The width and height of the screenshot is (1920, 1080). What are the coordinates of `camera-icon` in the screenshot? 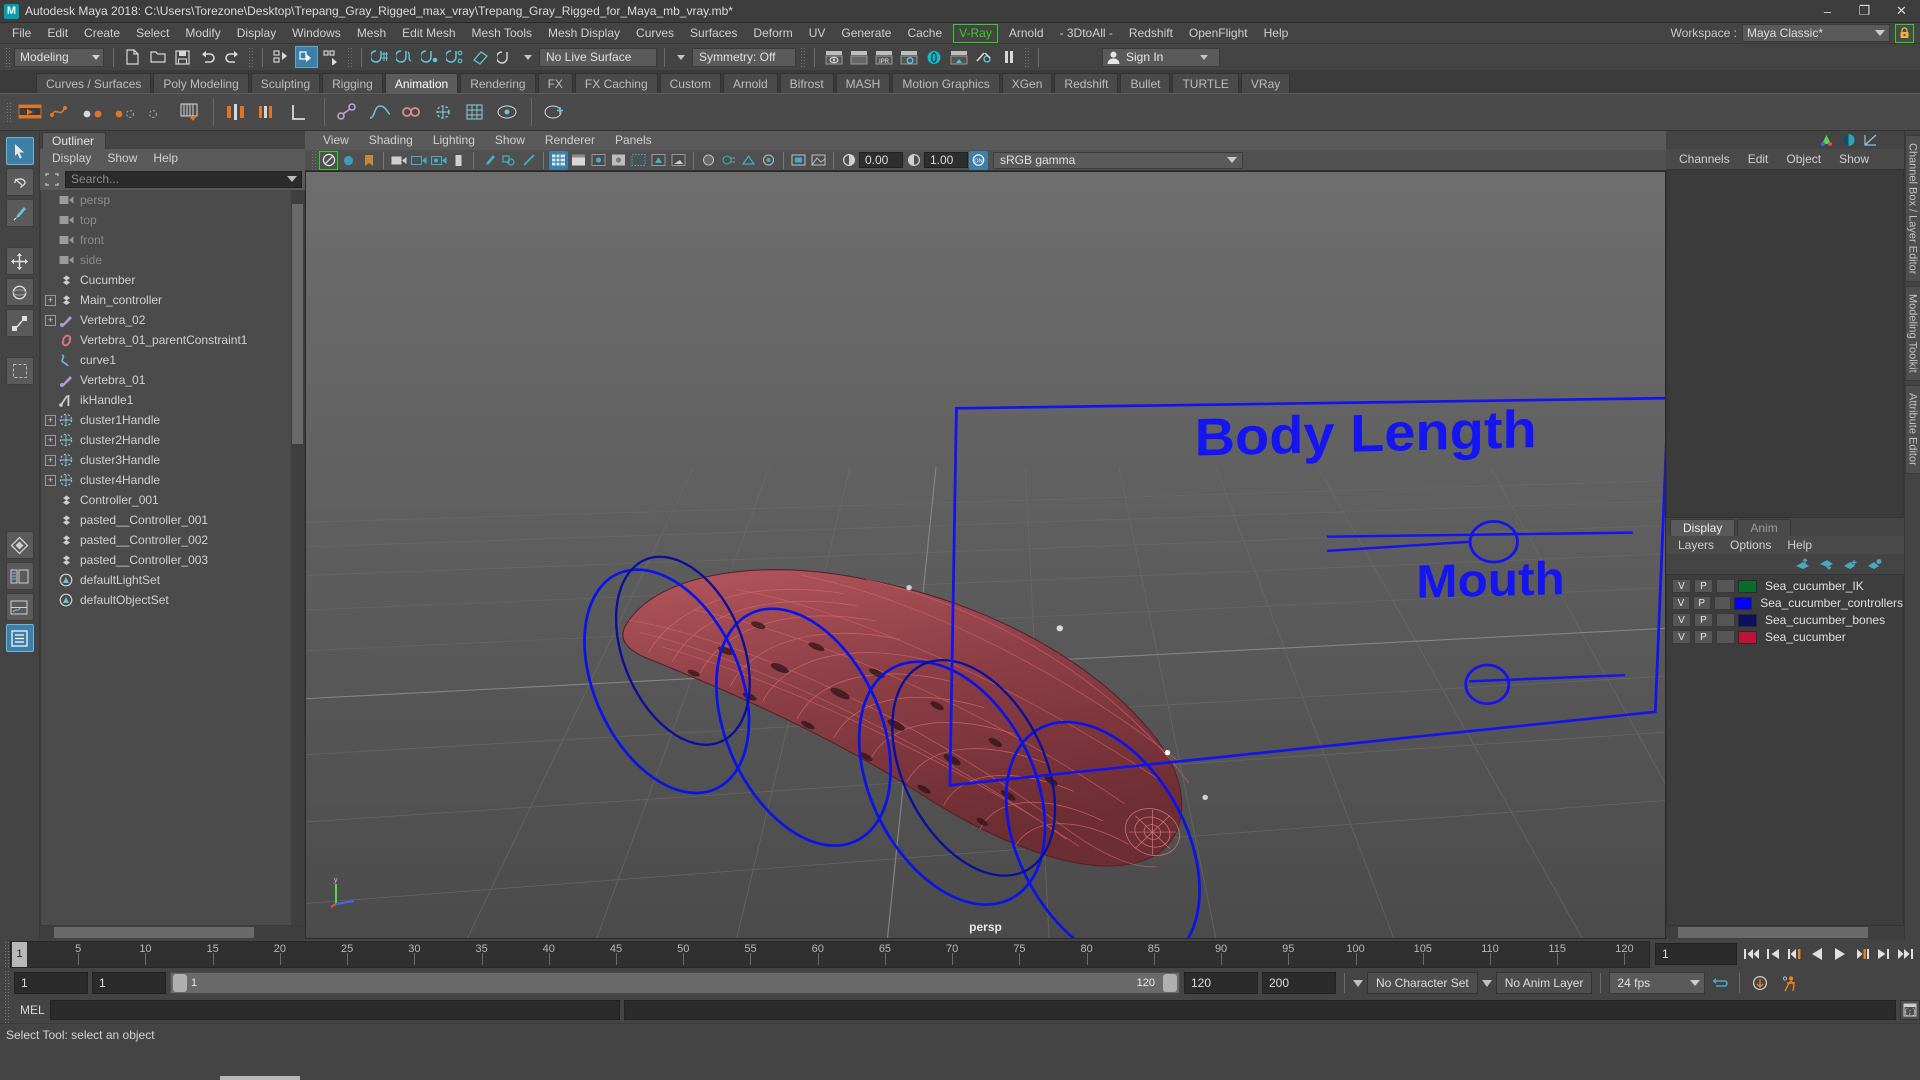 It's located at (398, 160).